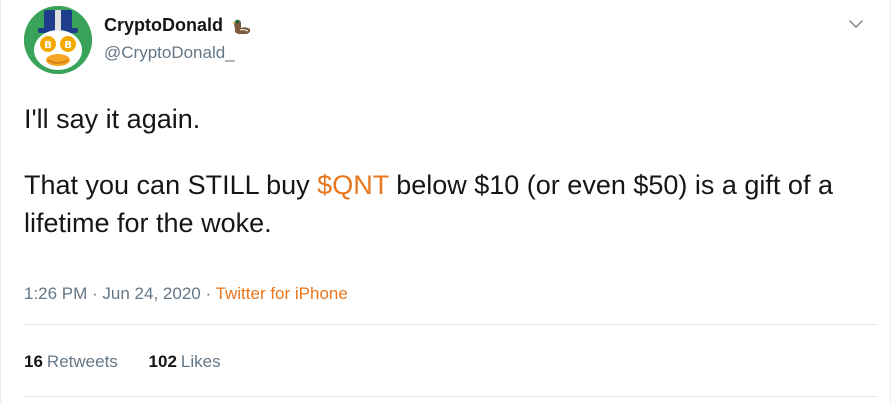 This screenshot has height=403, width=891. Describe the element at coordinates (178, 39) in the screenshot. I see `author-block: CryptoDonald @CryptoDonald_` at that location.